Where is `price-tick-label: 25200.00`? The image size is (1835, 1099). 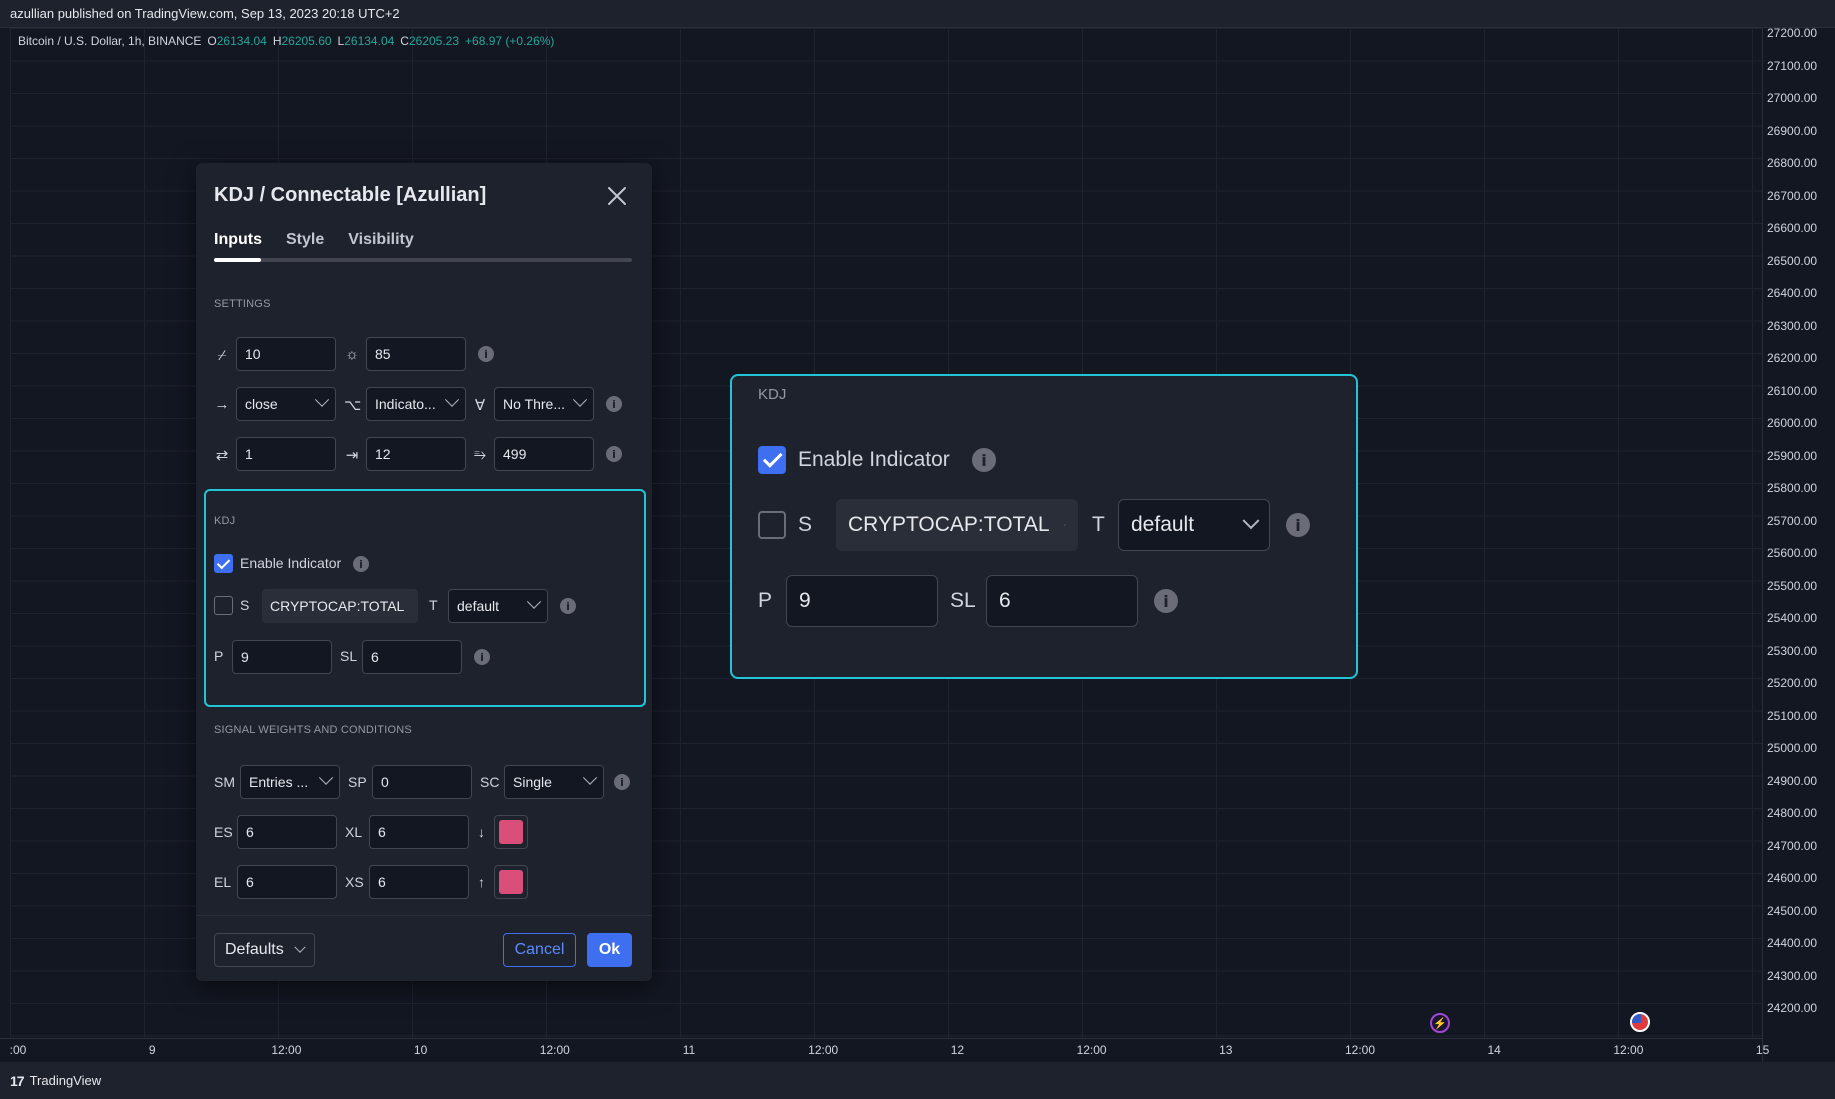
price-tick-label: 25200.00 is located at coordinates (1792, 683).